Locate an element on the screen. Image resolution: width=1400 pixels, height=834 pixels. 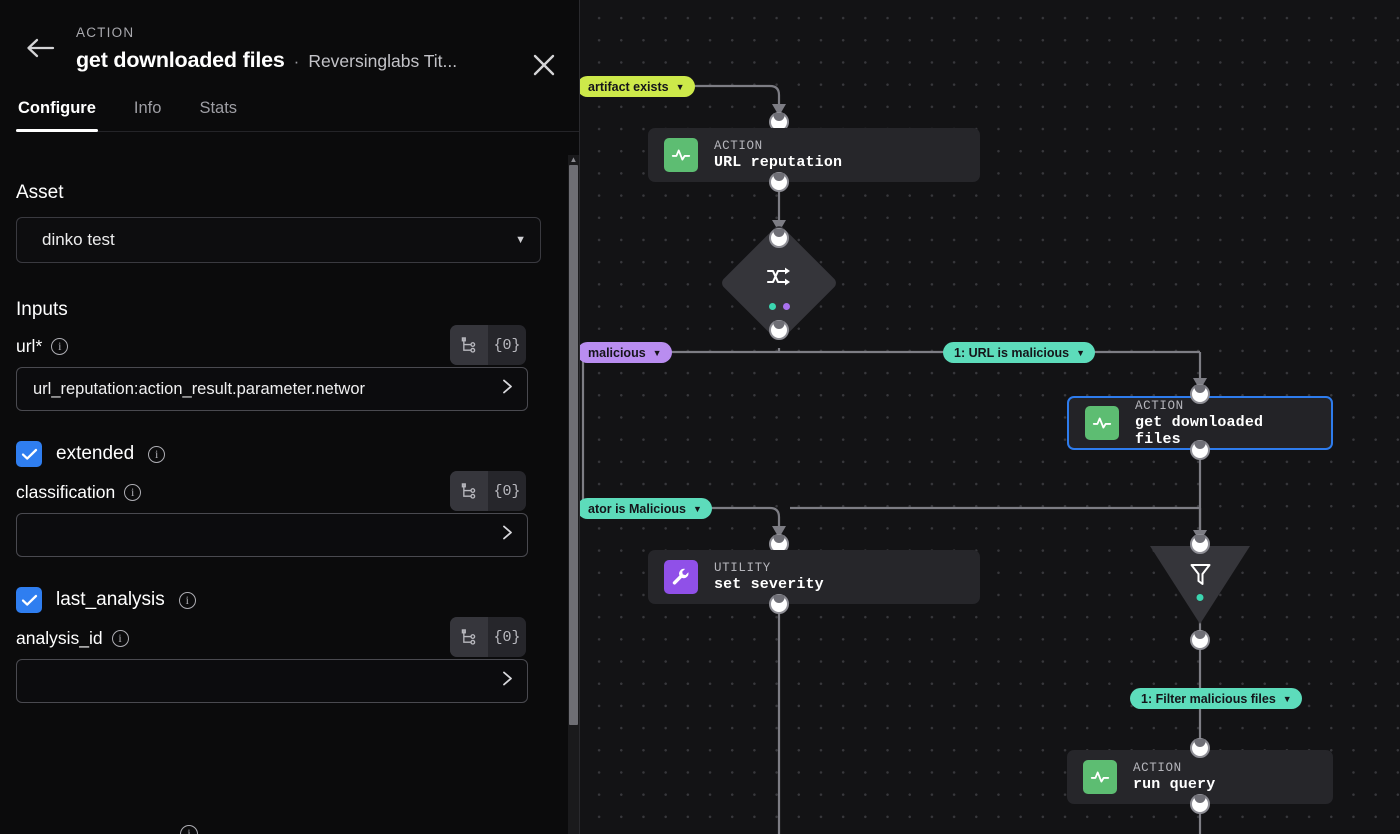
decision-dot-purple is located at coordinates (786, 306).